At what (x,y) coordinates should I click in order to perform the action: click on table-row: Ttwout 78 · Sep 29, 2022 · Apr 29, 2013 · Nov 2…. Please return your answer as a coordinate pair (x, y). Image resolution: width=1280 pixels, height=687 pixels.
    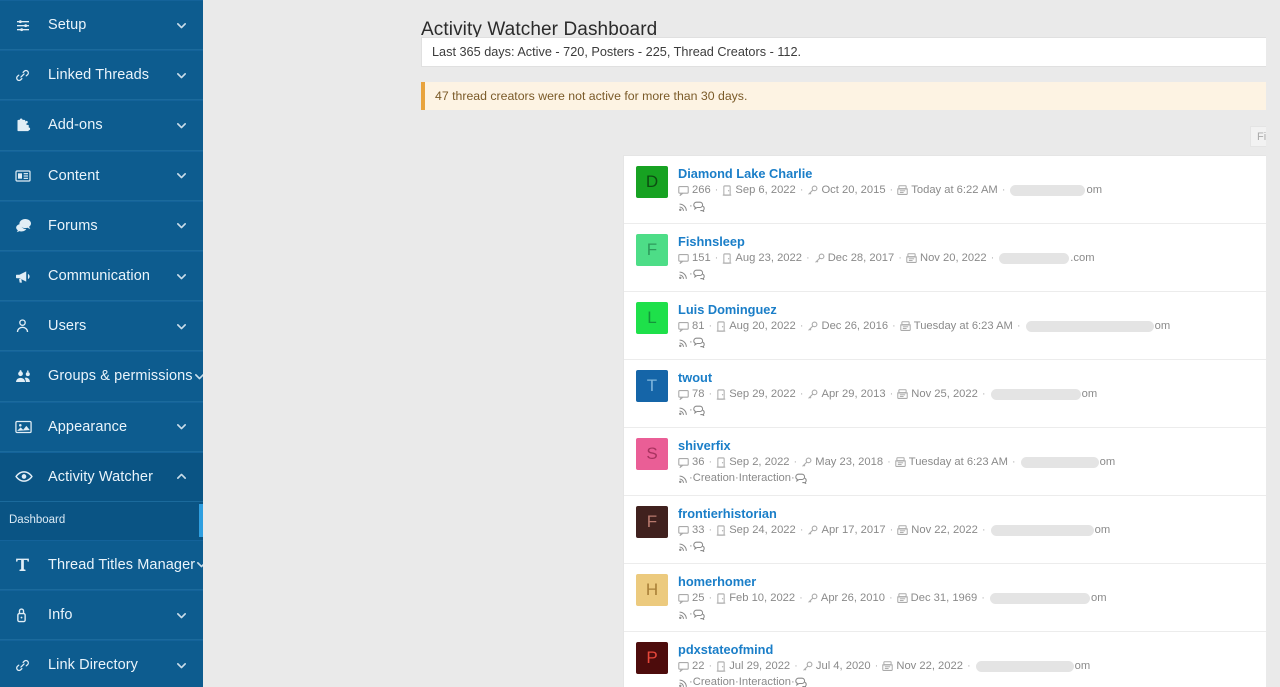
    Looking at the image, I should click on (952, 394).